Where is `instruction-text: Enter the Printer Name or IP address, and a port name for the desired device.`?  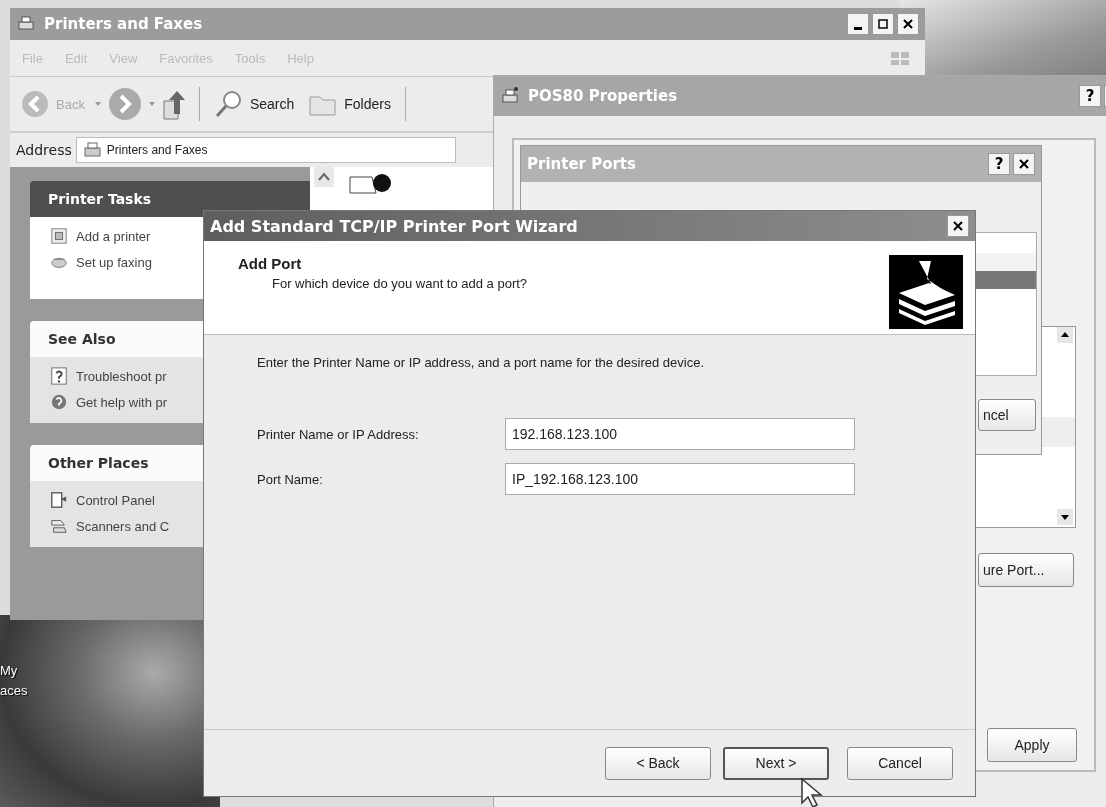 instruction-text: Enter the Printer Name or IP address, and a port name for the desired device. is located at coordinates (481, 362).